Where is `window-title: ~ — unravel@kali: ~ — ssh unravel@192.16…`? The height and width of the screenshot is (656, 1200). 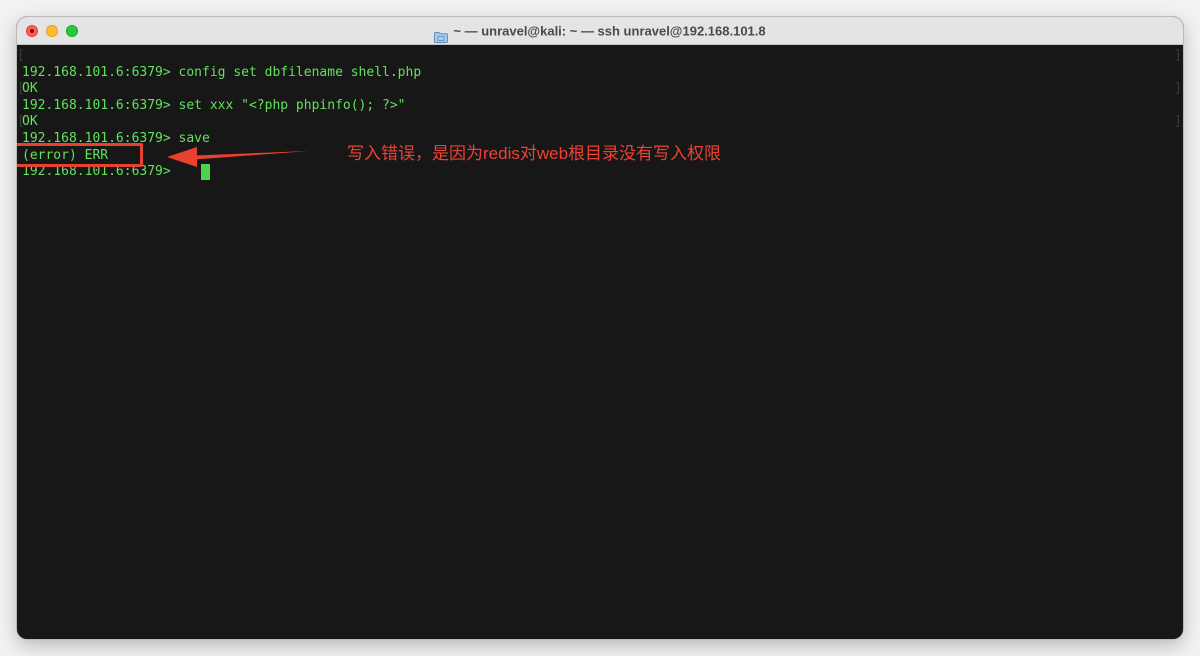 window-title: ~ — unravel@kali: ~ — ssh unravel@192.16… is located at coordinates (609, 31).